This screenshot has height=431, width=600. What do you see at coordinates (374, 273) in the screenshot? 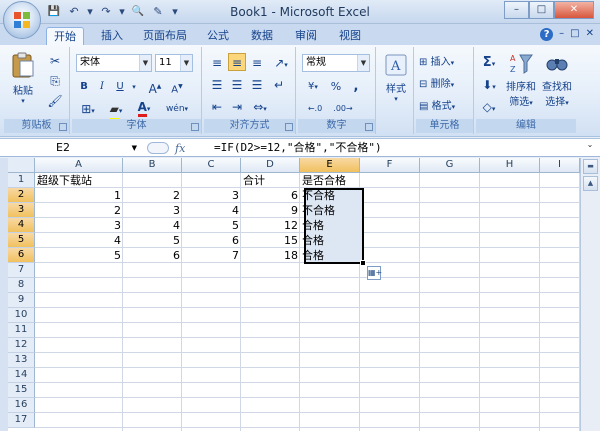
I see `auto-fill-options-icon: ▦+` at bounding box center [374, 273].